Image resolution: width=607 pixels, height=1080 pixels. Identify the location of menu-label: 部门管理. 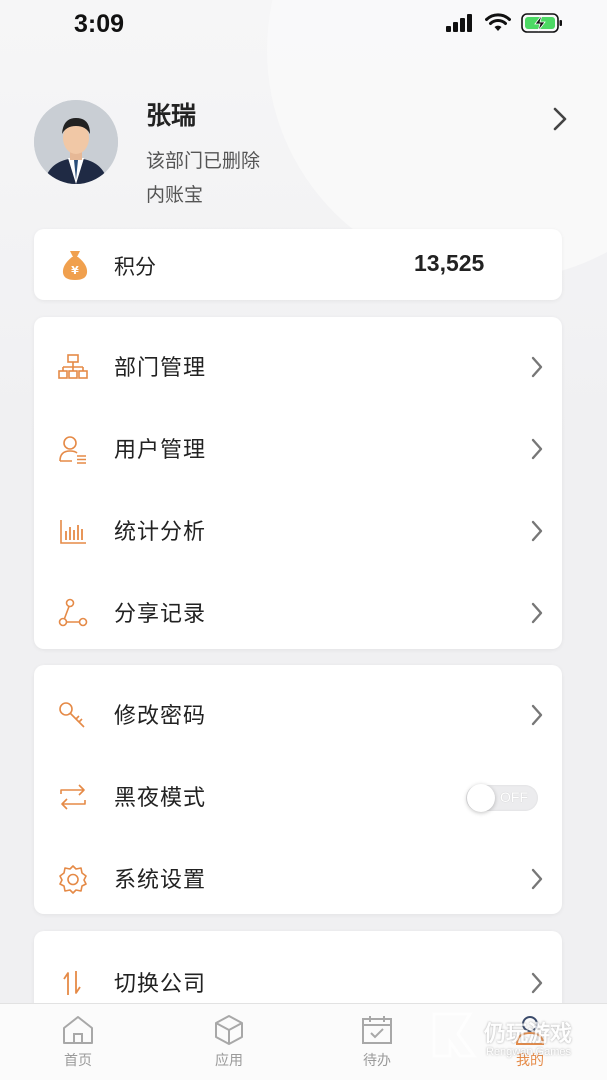
(160, 368).